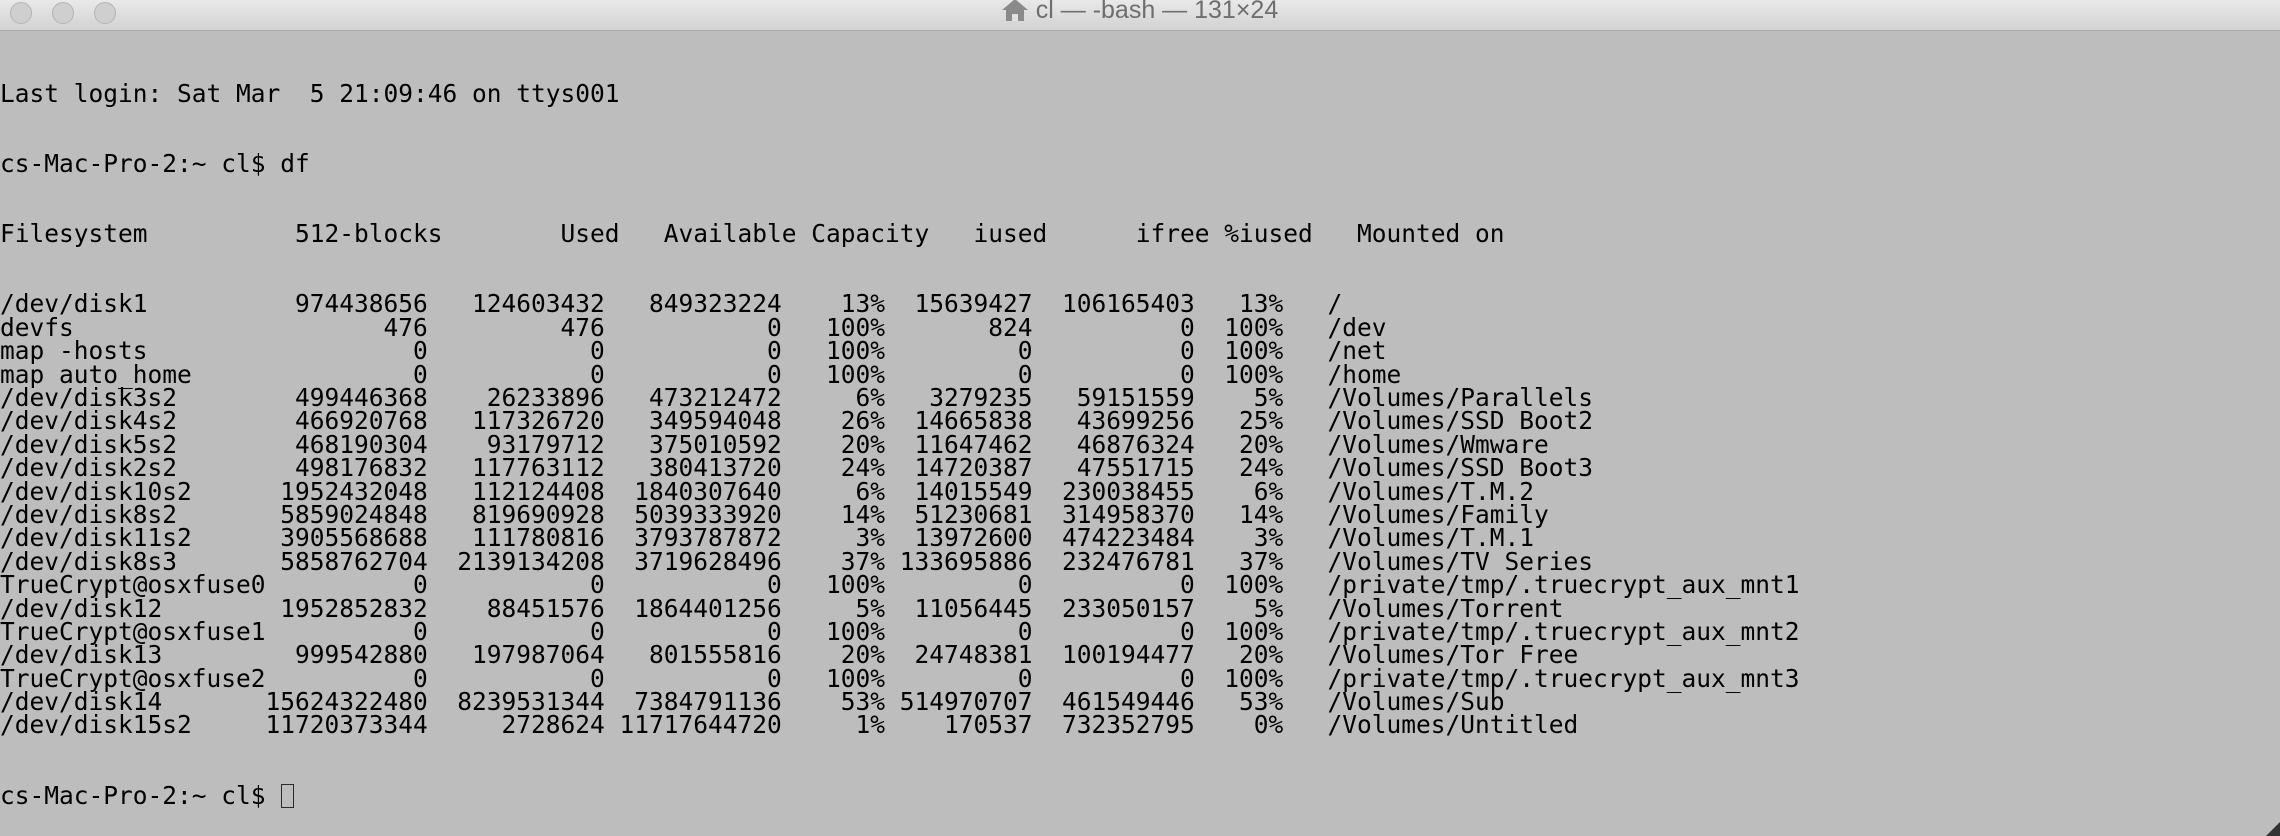 Image resolution: width=2280 pixels, height=836 pixels. What do you see at coordinates (295, 164) in the screenshot?
I see `command-text: df` at bounding box center [295, 164].